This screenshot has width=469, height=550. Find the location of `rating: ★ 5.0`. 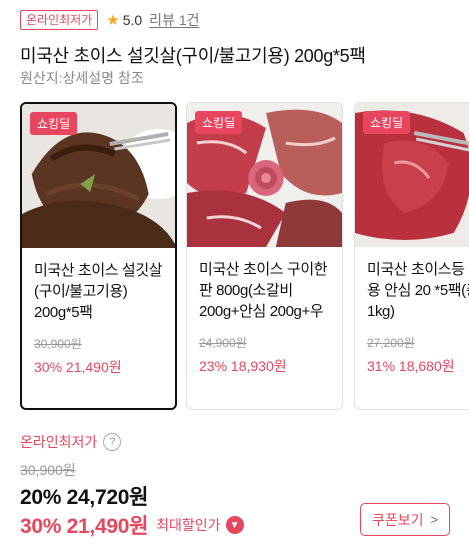

rating: ★ 5.0 is located at coordinates (124, 20).